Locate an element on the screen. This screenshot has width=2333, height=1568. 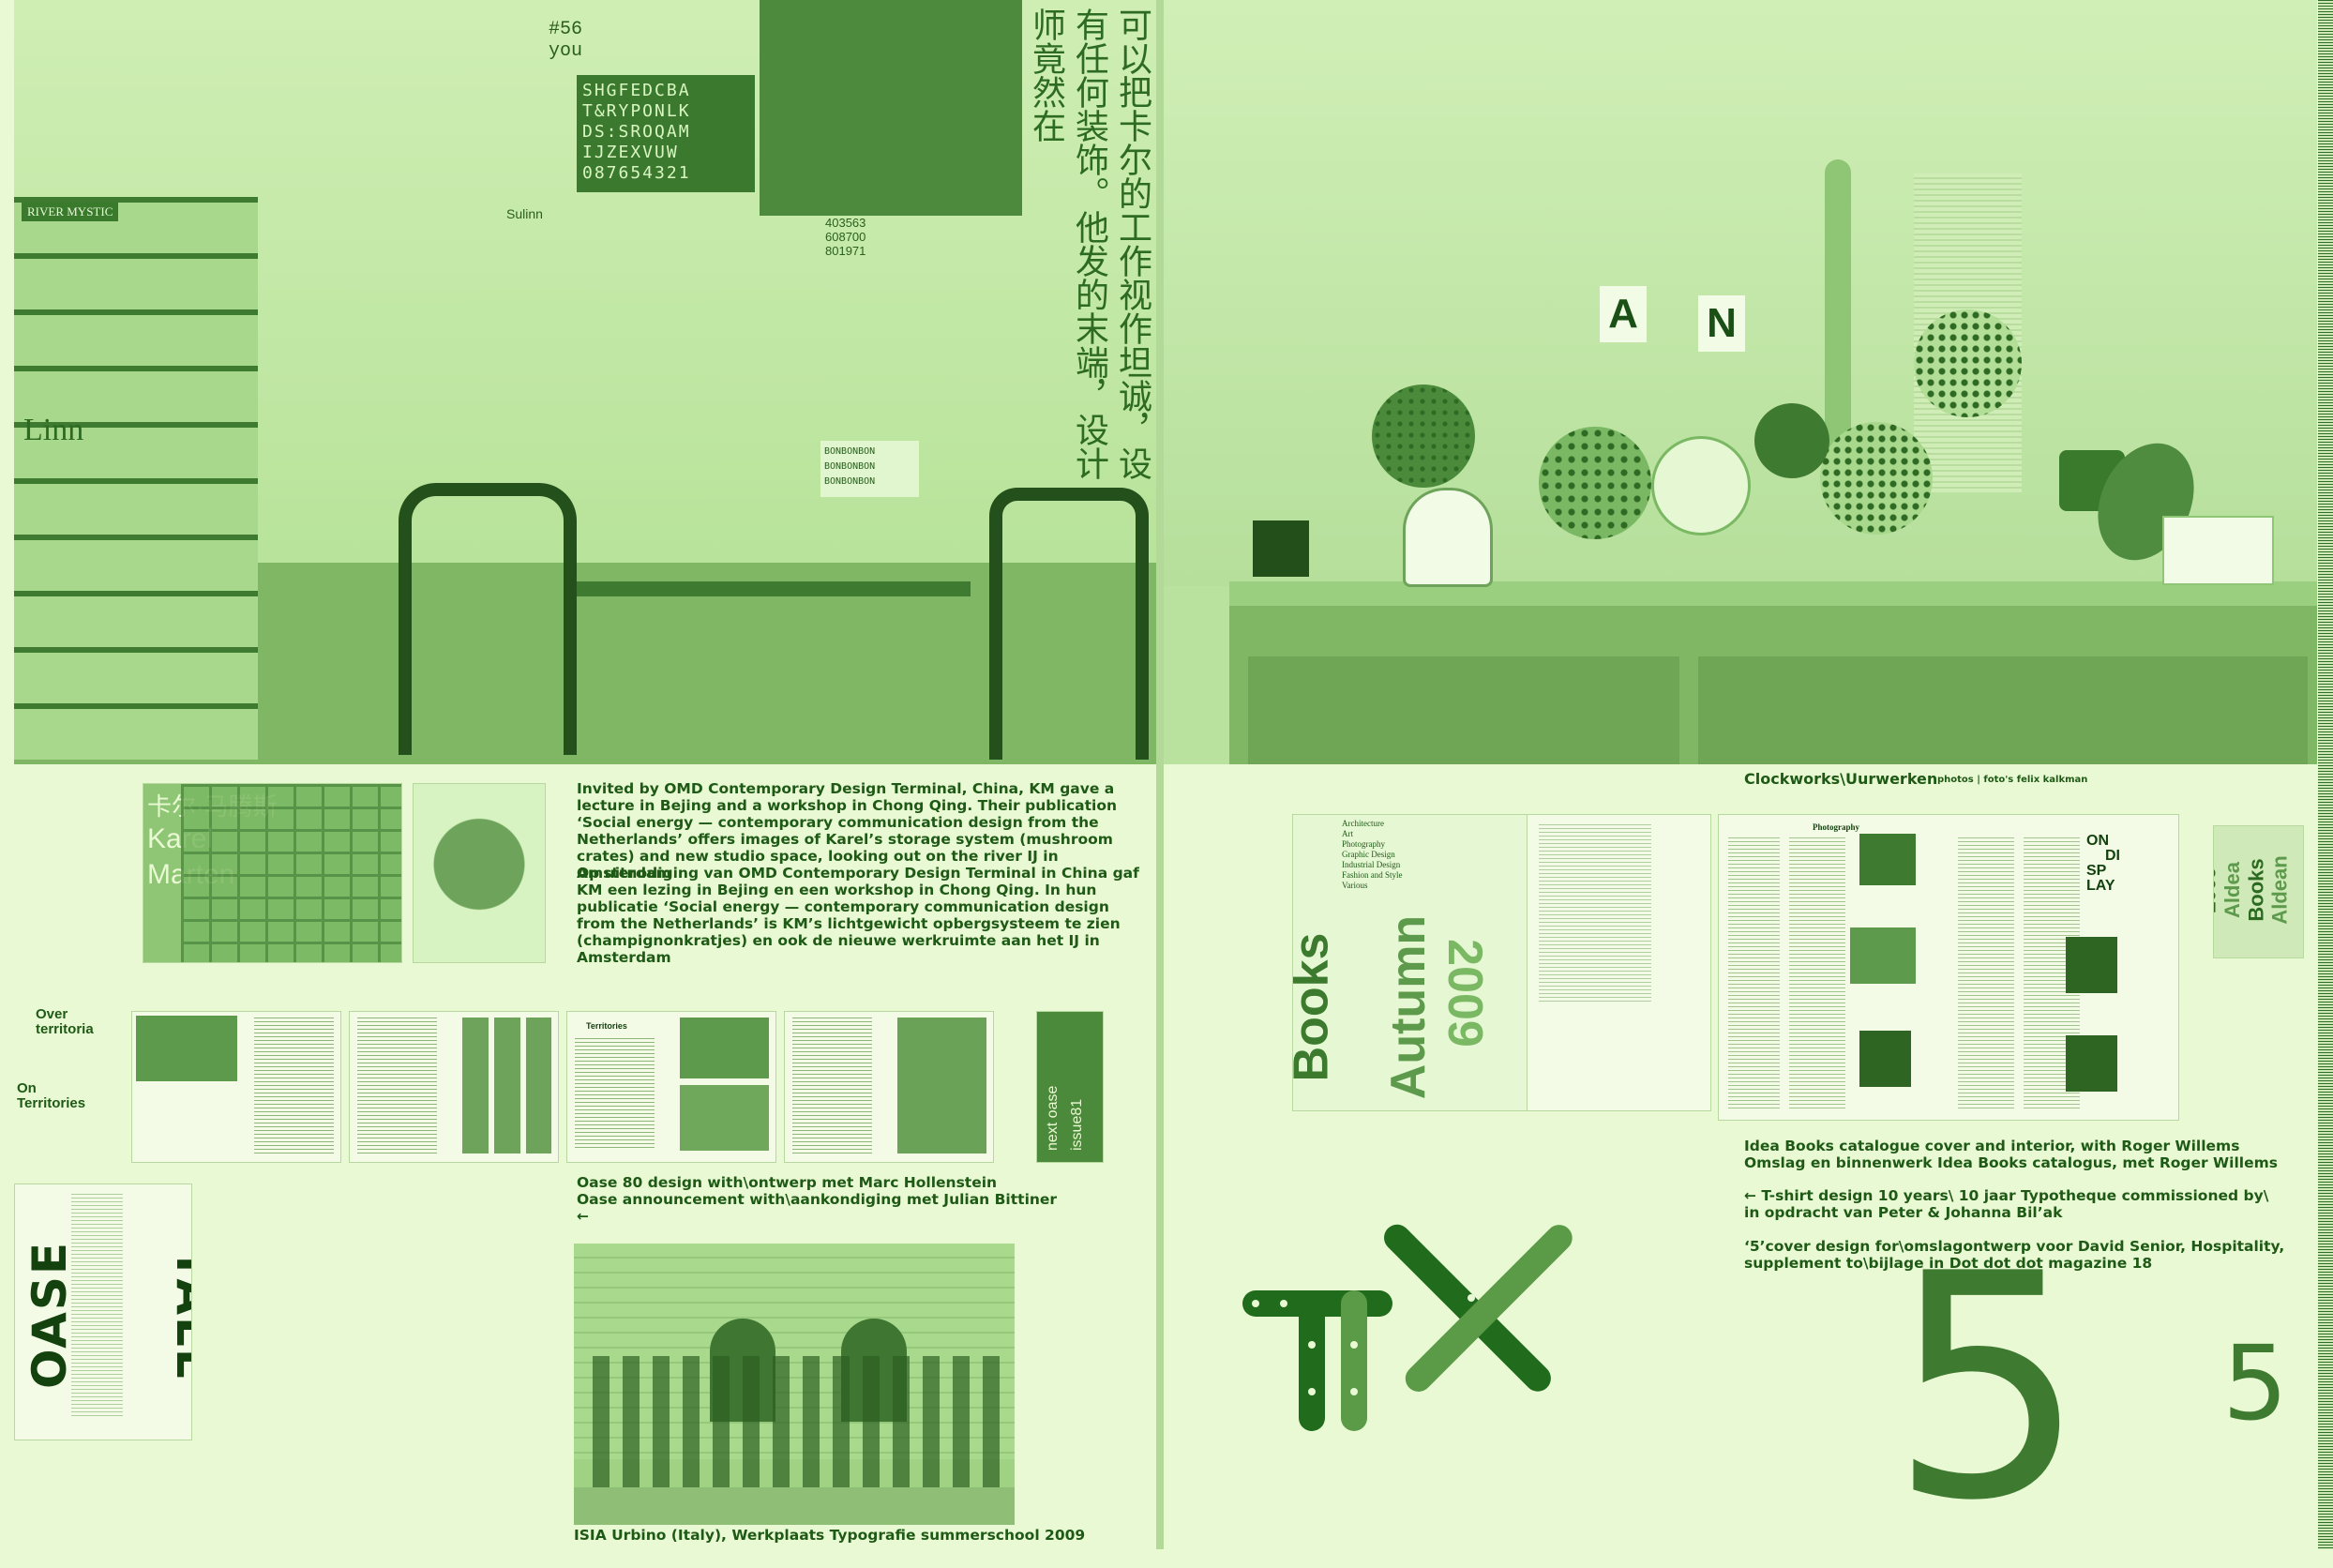
oase-spread-3: Territories is located at coordinates (671, 1087).